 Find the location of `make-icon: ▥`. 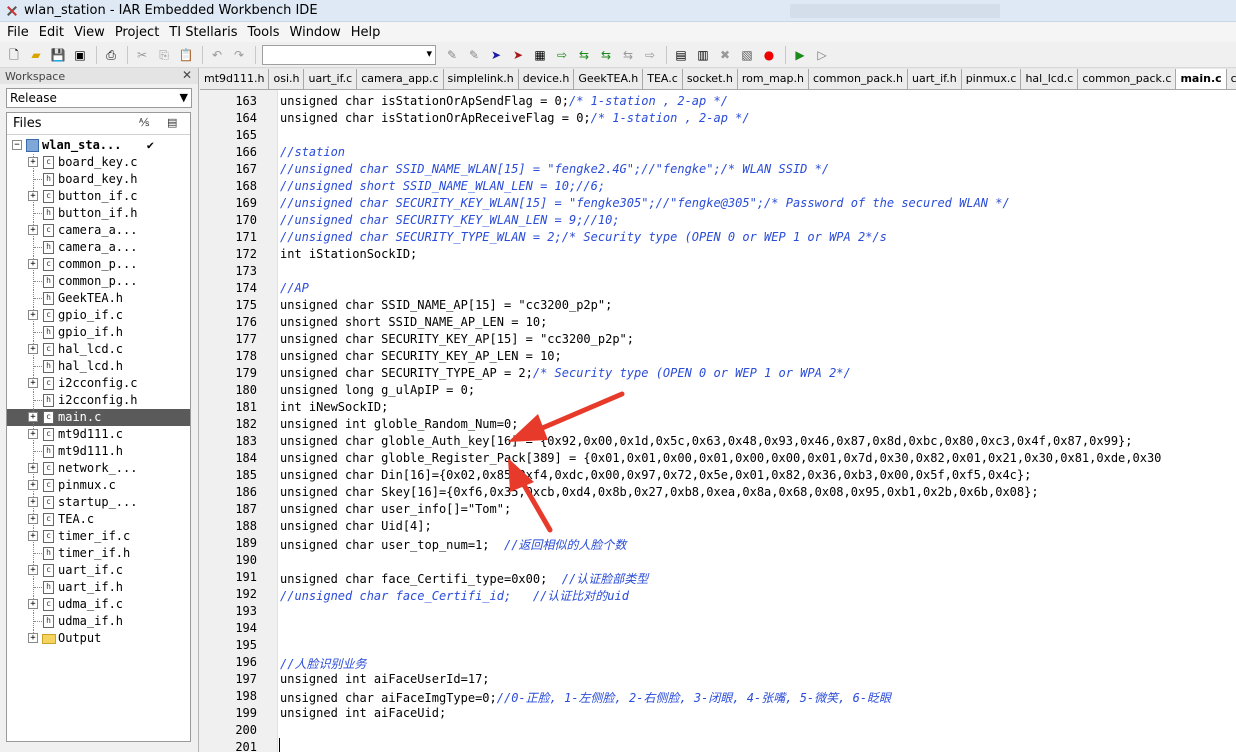

make-icon: ▥ is located at coordinates (703, 55).